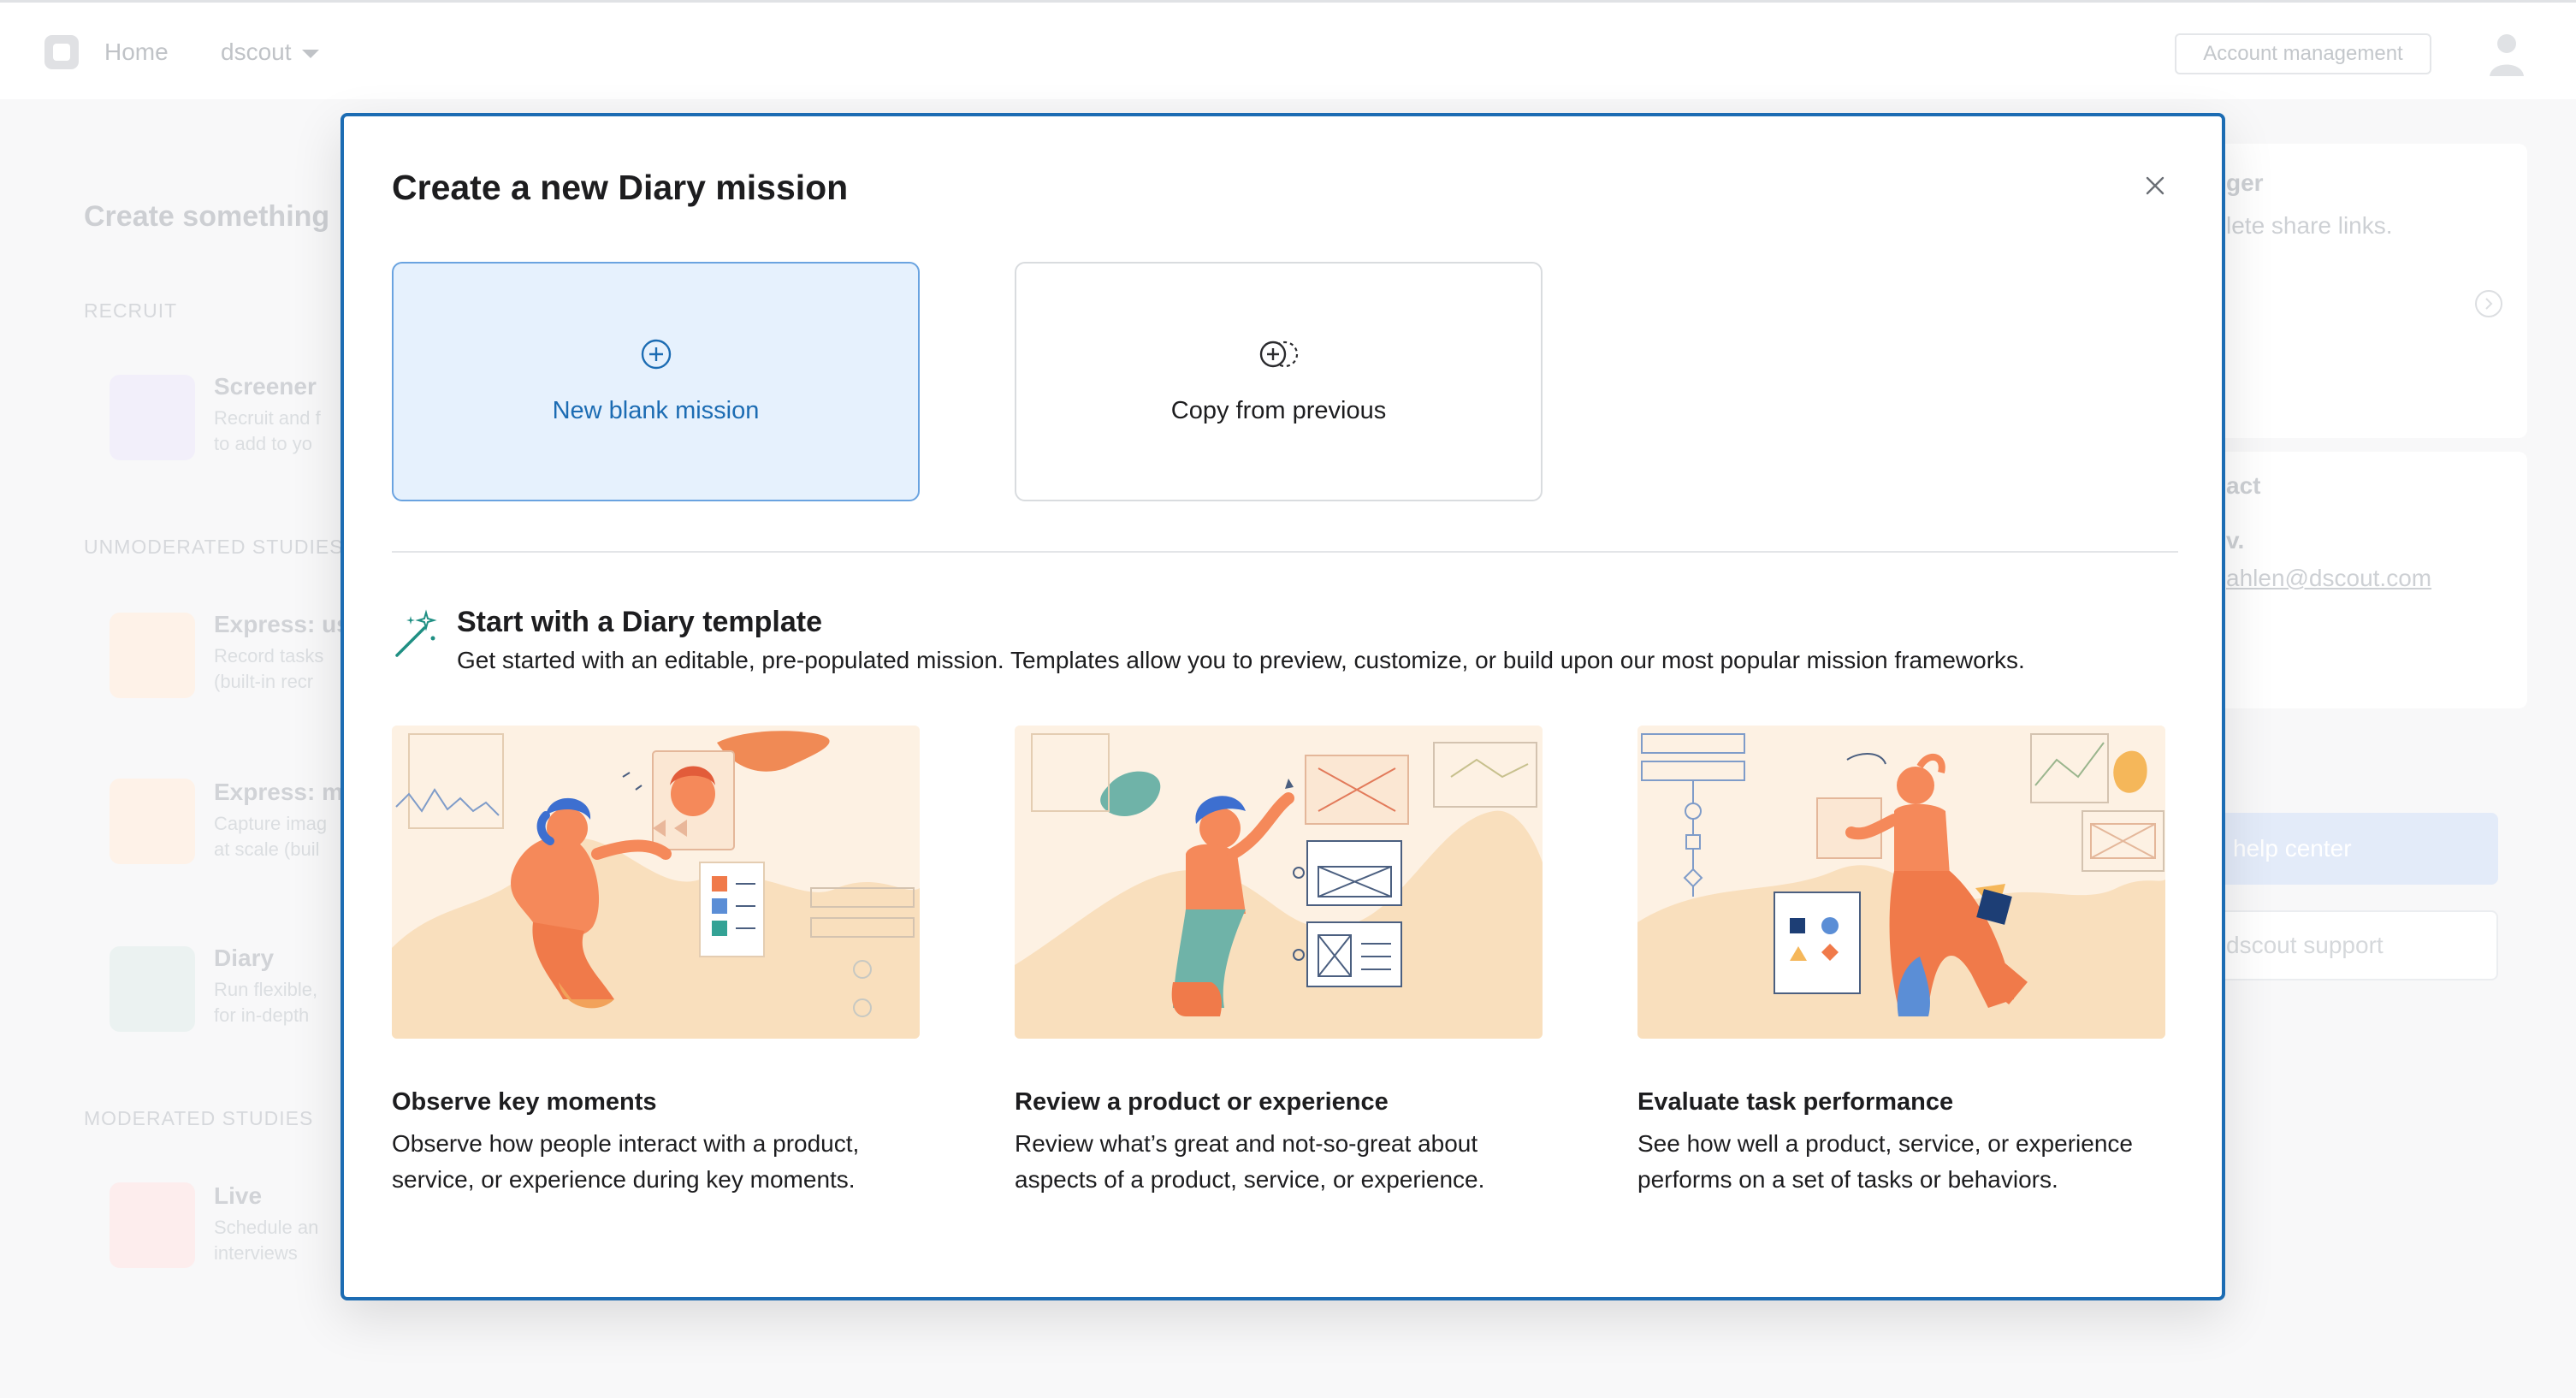 The height and width of the screenshot is (1398, 2576). Describe the element at coordinates (656, 381) in the screenshot. I see `new-blank-mission-option: New blank mission` at that location.